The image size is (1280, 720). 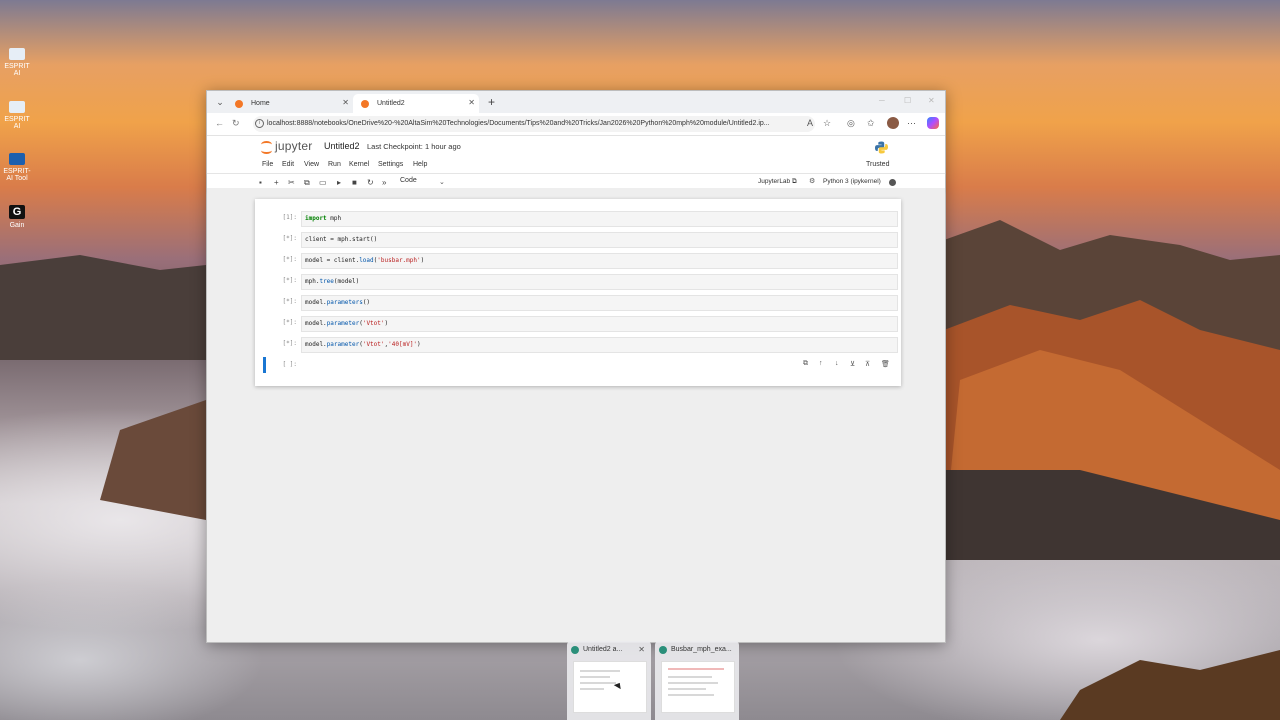 What do you see at coordinates (293, 146) in the screenshot?
I see `jupyter-brand: jupyter` at bounding box center [293, 146].